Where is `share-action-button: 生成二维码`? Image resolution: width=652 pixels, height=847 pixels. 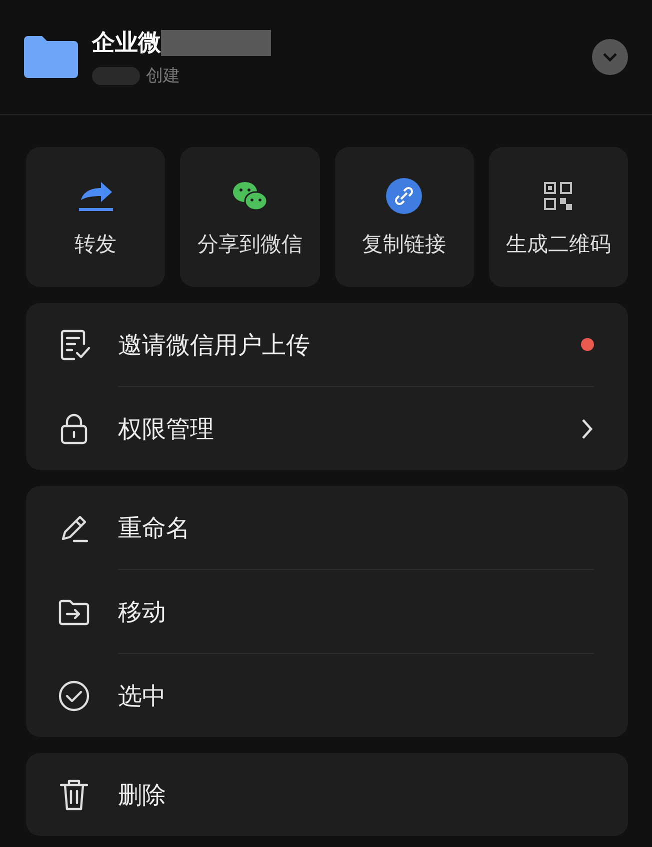
share-action-button: 生成二维码 is located at coordinates (558, 217).